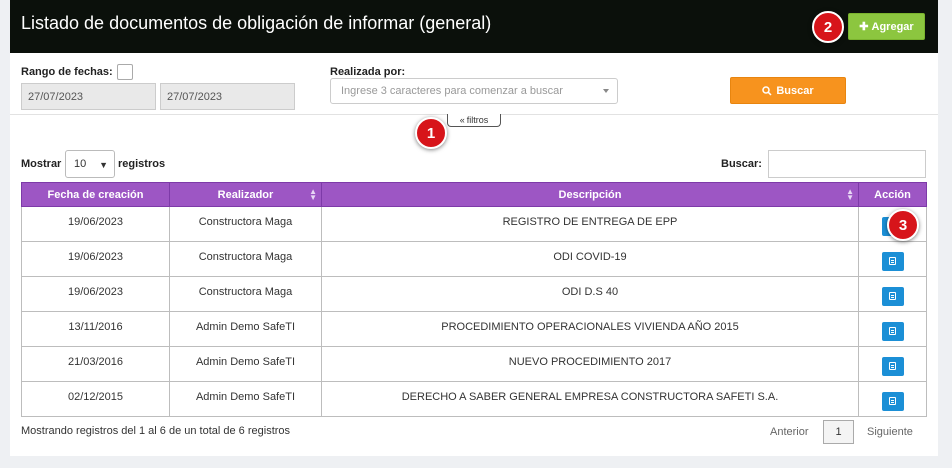  I want to click on date-range-checkbox, so click(125, 72).